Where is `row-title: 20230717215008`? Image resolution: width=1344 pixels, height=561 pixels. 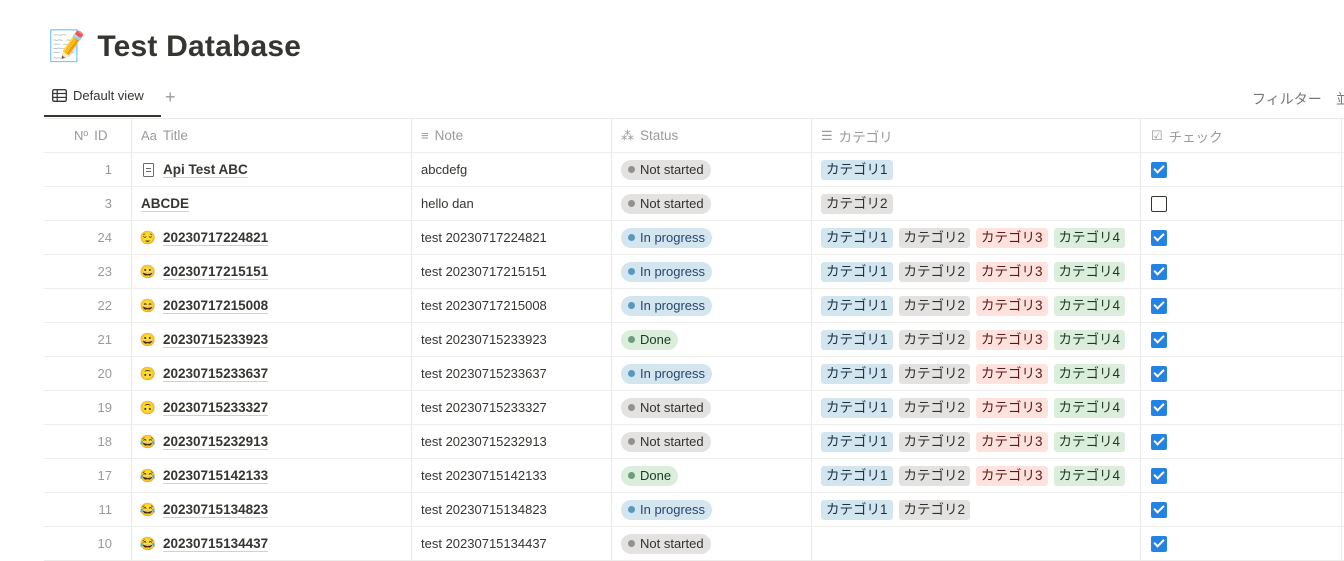 row-title: 20230717215008 is located at coordinates (216, 306).